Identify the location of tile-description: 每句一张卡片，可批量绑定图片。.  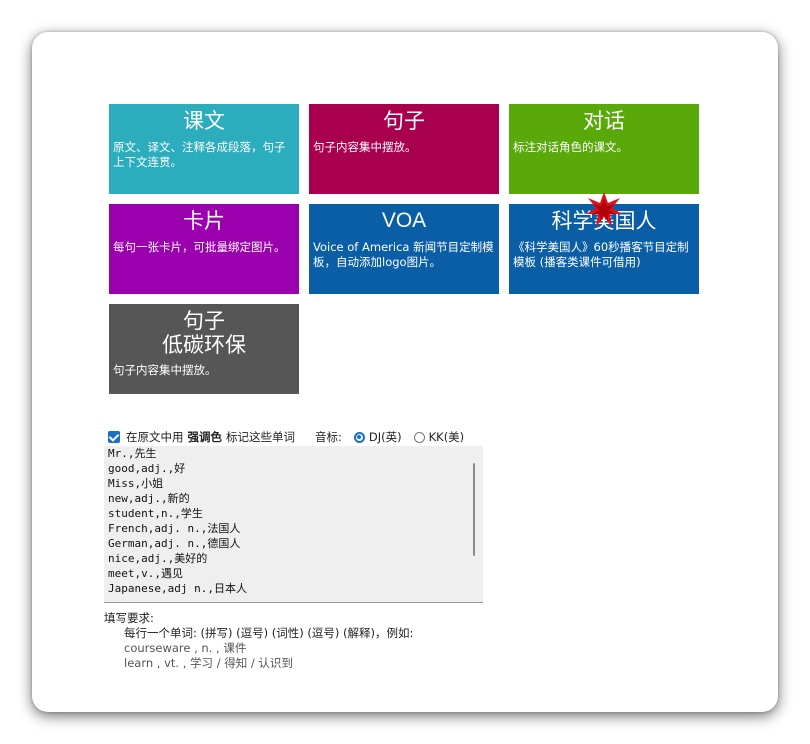
(199, 247).